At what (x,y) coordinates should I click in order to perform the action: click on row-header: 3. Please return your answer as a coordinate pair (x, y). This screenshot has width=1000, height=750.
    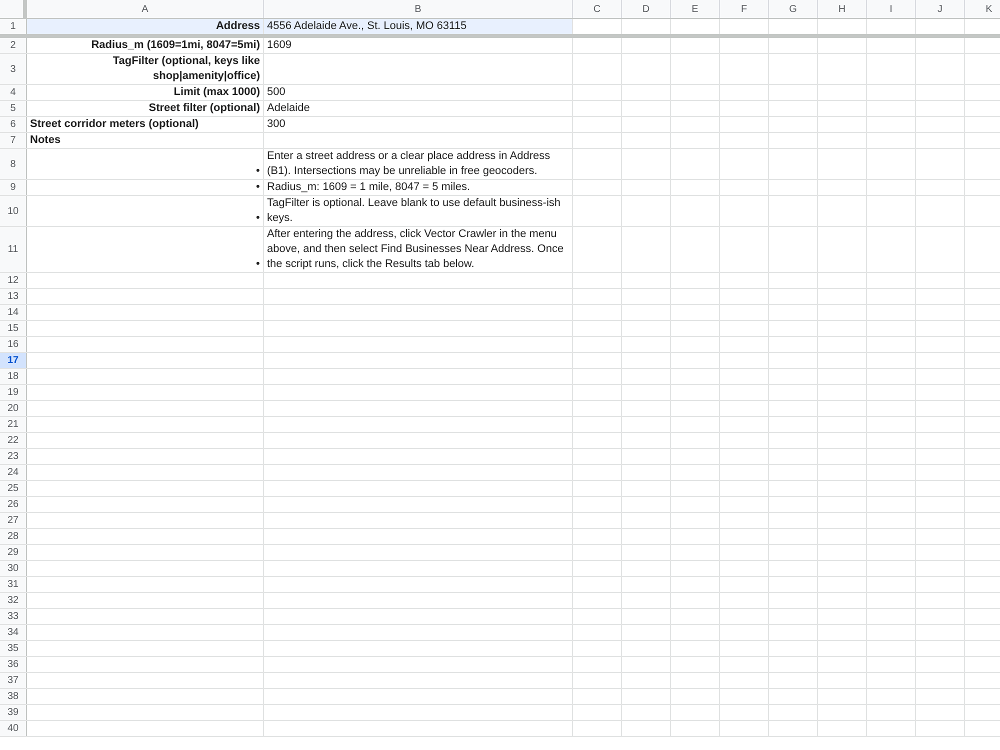
    Looking at the image, I should click on (13, 69).